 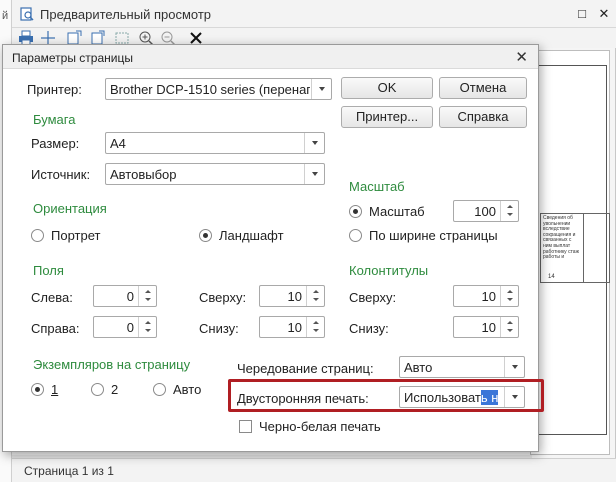 I want to click on maximize-icon: □, so click(x=582, y=14).